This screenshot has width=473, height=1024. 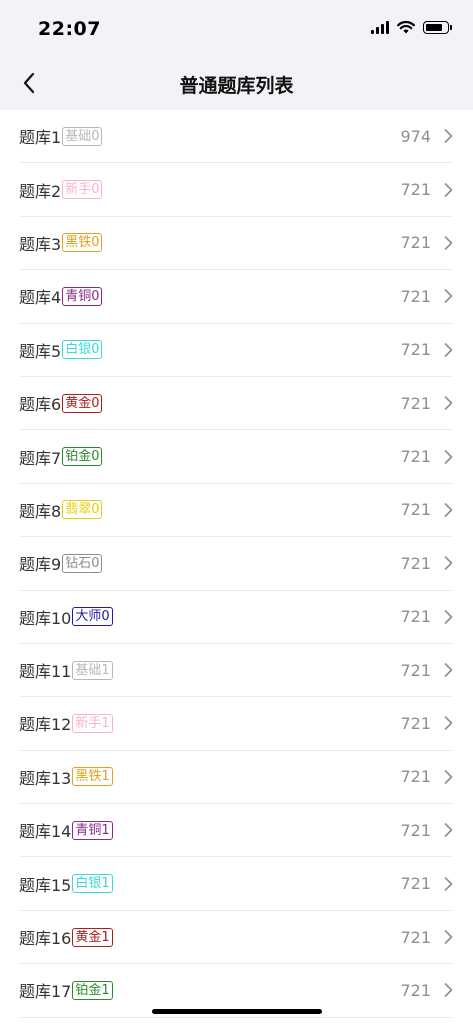 I want to click on list-item: 题库3 黑铁0 721, so click(x=236, y=244).